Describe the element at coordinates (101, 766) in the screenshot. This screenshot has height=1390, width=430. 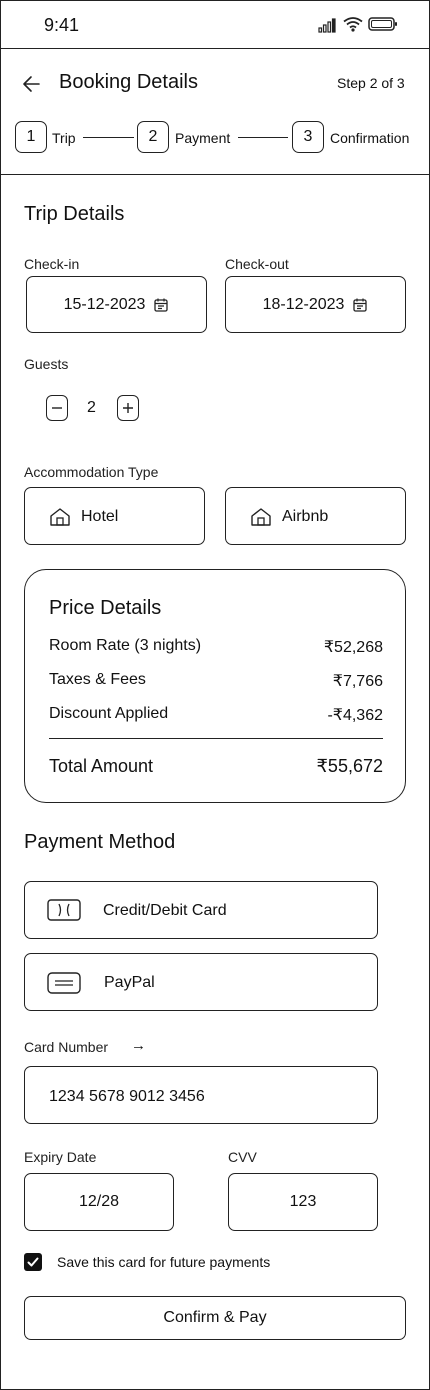
I see `total-label: Total Amount` at that location.